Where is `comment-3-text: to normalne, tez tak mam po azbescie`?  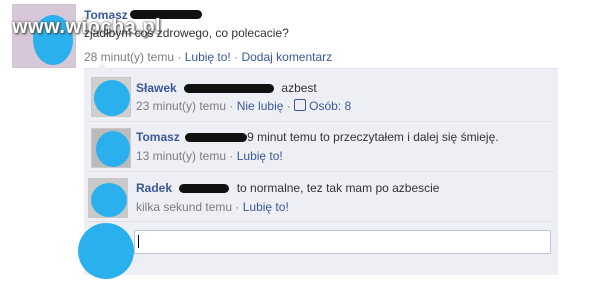
comment-3-text: to normalne, tez tak mam po azbescie is located at coordinates (338, 188).